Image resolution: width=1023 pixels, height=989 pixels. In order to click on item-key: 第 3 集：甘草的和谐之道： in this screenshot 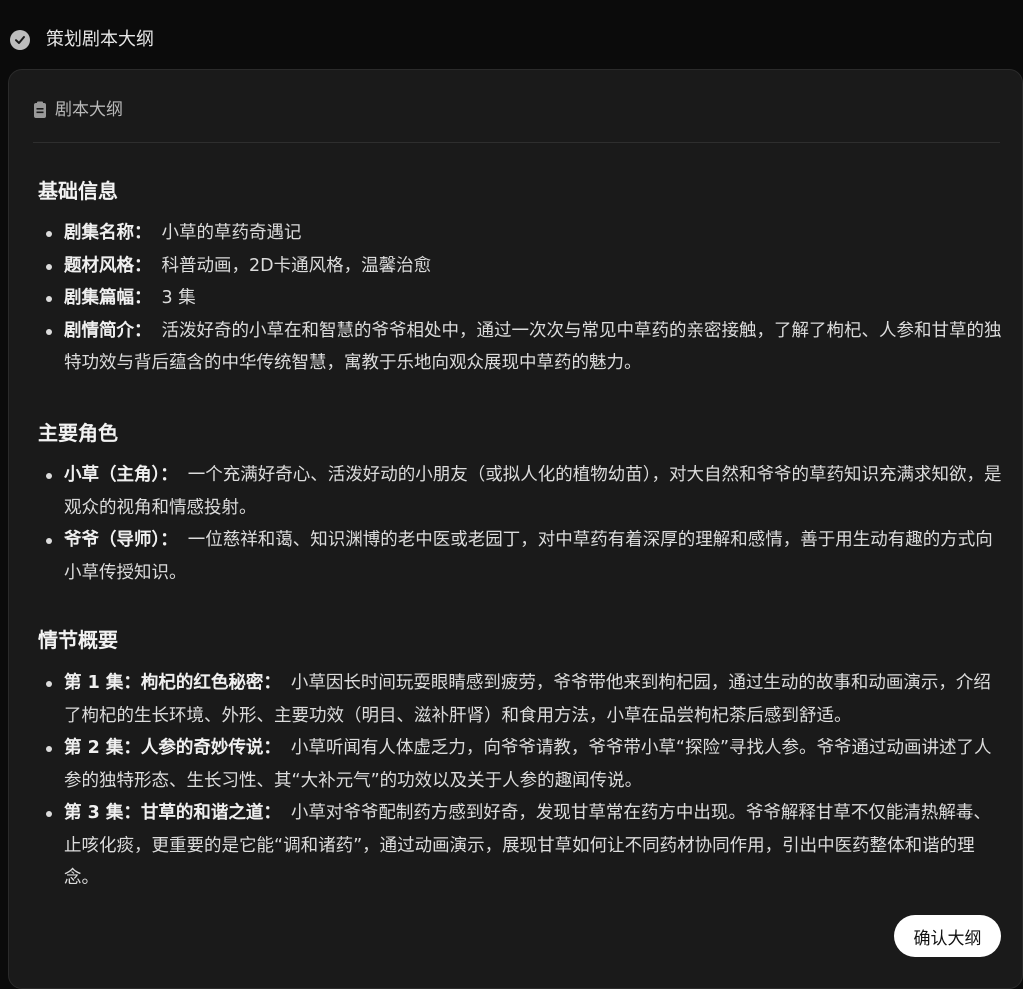, I will do `click(172, 813)`.